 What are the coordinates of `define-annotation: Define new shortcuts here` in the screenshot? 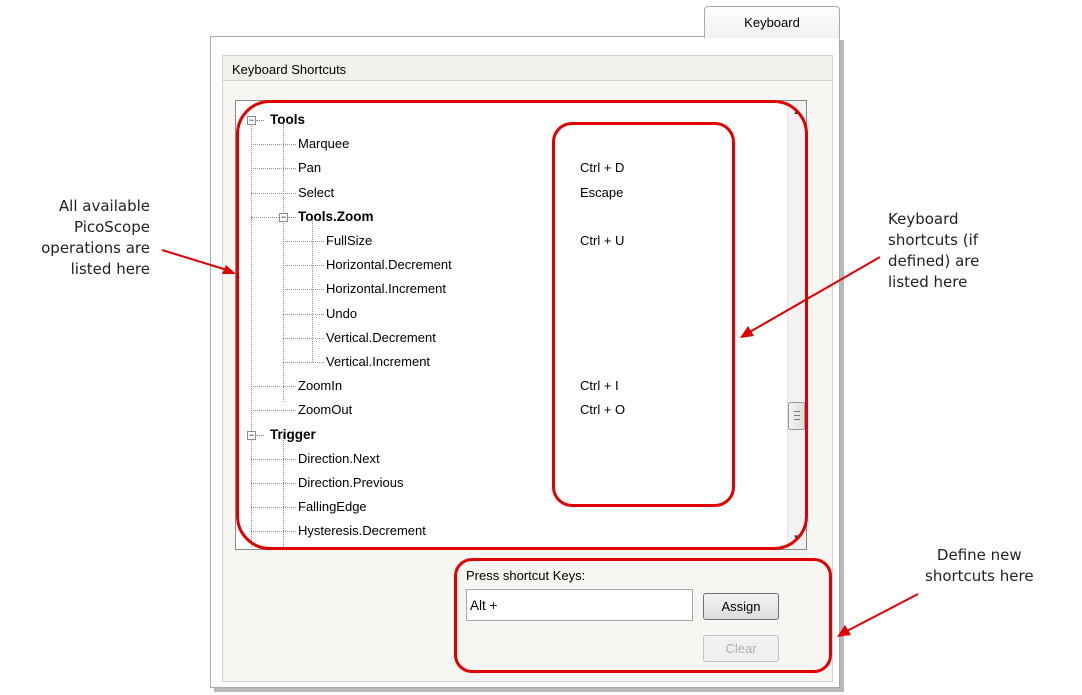 It's located at (979, 565).